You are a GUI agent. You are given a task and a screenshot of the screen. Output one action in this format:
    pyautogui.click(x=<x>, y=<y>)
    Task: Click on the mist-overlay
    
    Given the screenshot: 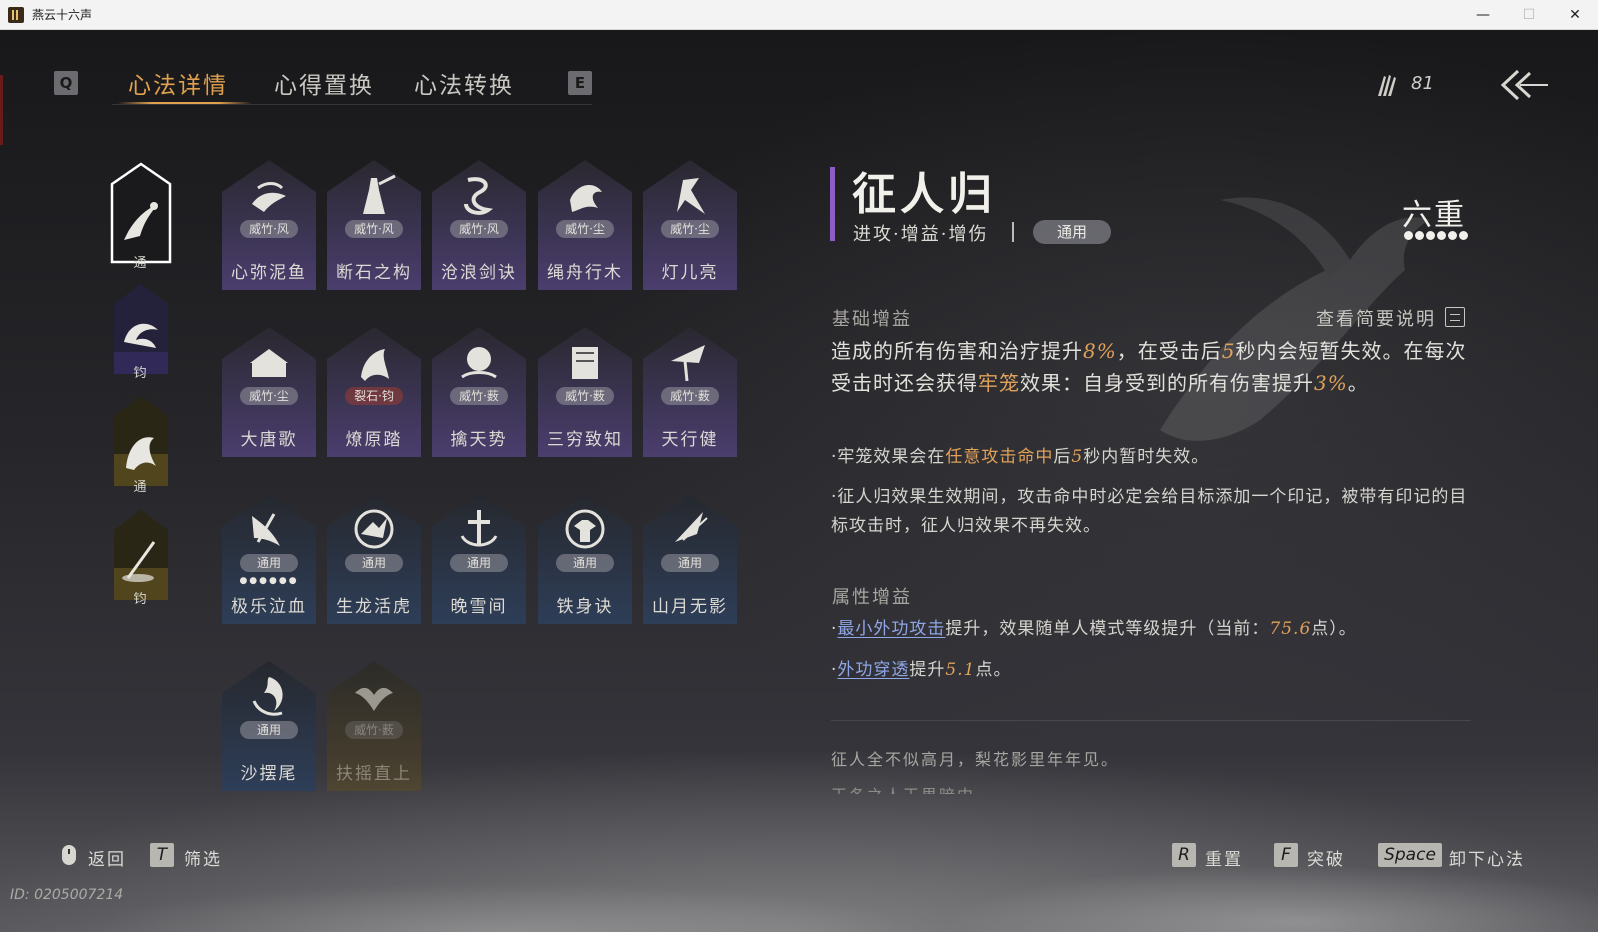 What is the action you would take?
    pyautogui.click(x=799, y=872)
    